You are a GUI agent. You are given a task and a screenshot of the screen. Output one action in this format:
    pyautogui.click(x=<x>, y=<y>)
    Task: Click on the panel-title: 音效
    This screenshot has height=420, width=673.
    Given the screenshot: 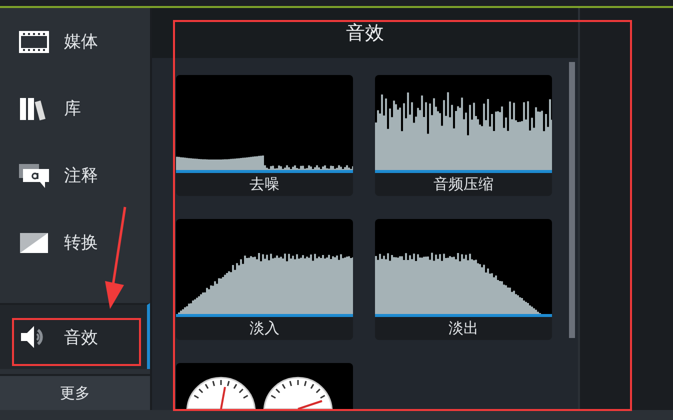 What is the action you would take?
    pyautogui.click(x=365, y=33)
    